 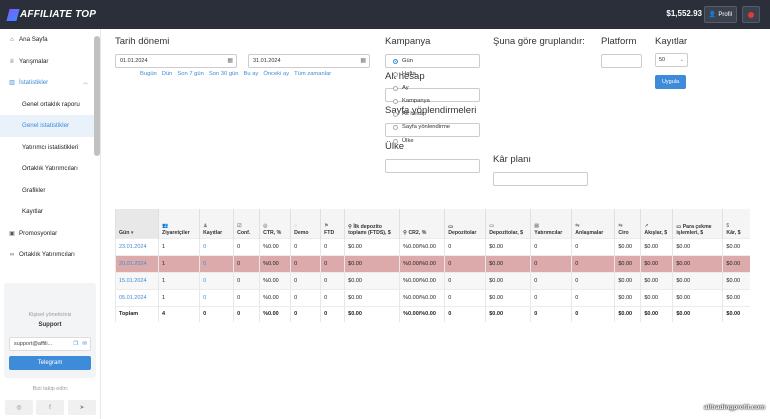 I want to click on sidebar-item-affiliate-report: Genel ortaklık raporu, so click(x=50, y=105).